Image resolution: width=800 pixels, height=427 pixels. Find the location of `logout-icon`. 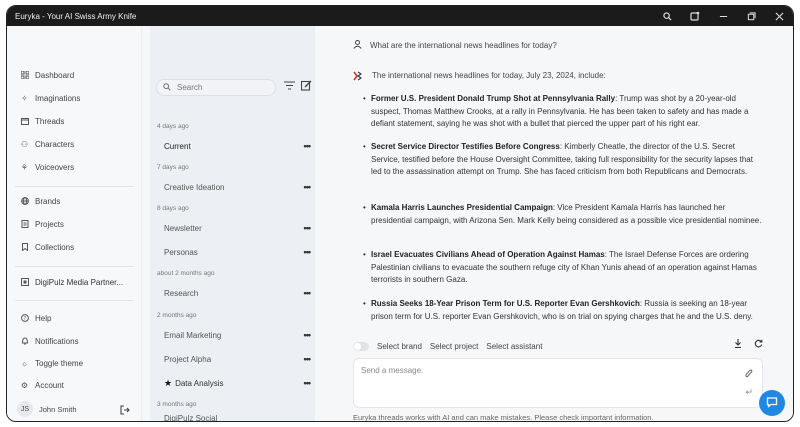

logout-icon is located at coordinates (125, 411).